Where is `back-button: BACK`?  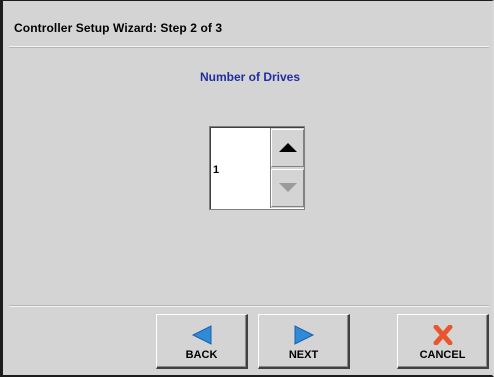 back-button: BACK is located at coordinates (202, 341).